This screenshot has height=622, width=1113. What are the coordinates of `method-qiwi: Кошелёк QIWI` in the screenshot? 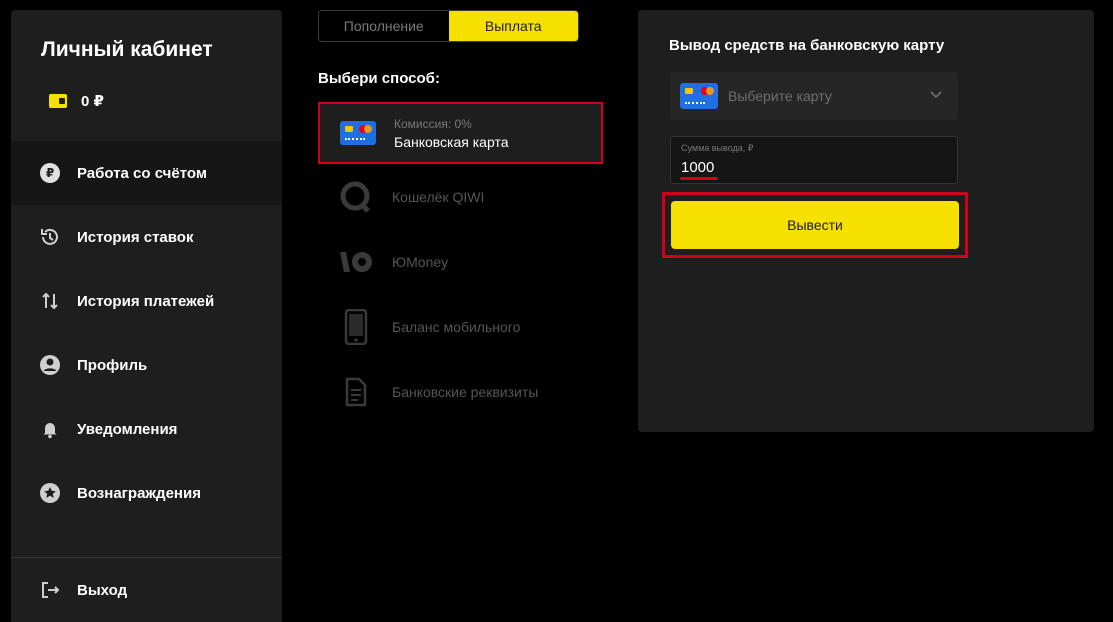 It's located at (460, 196).